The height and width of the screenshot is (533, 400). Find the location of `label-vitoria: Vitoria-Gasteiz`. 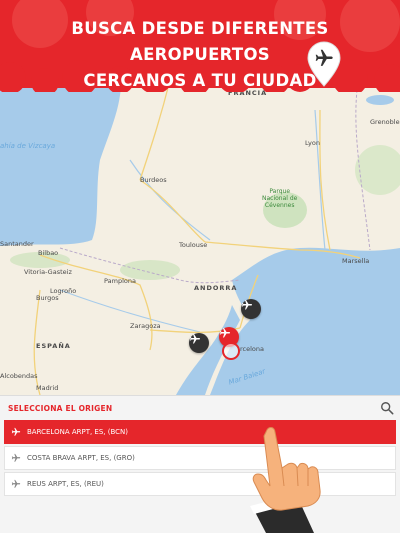

label-vitoria: Vitoria-Gasteiz is located at coordinates (48, 272).